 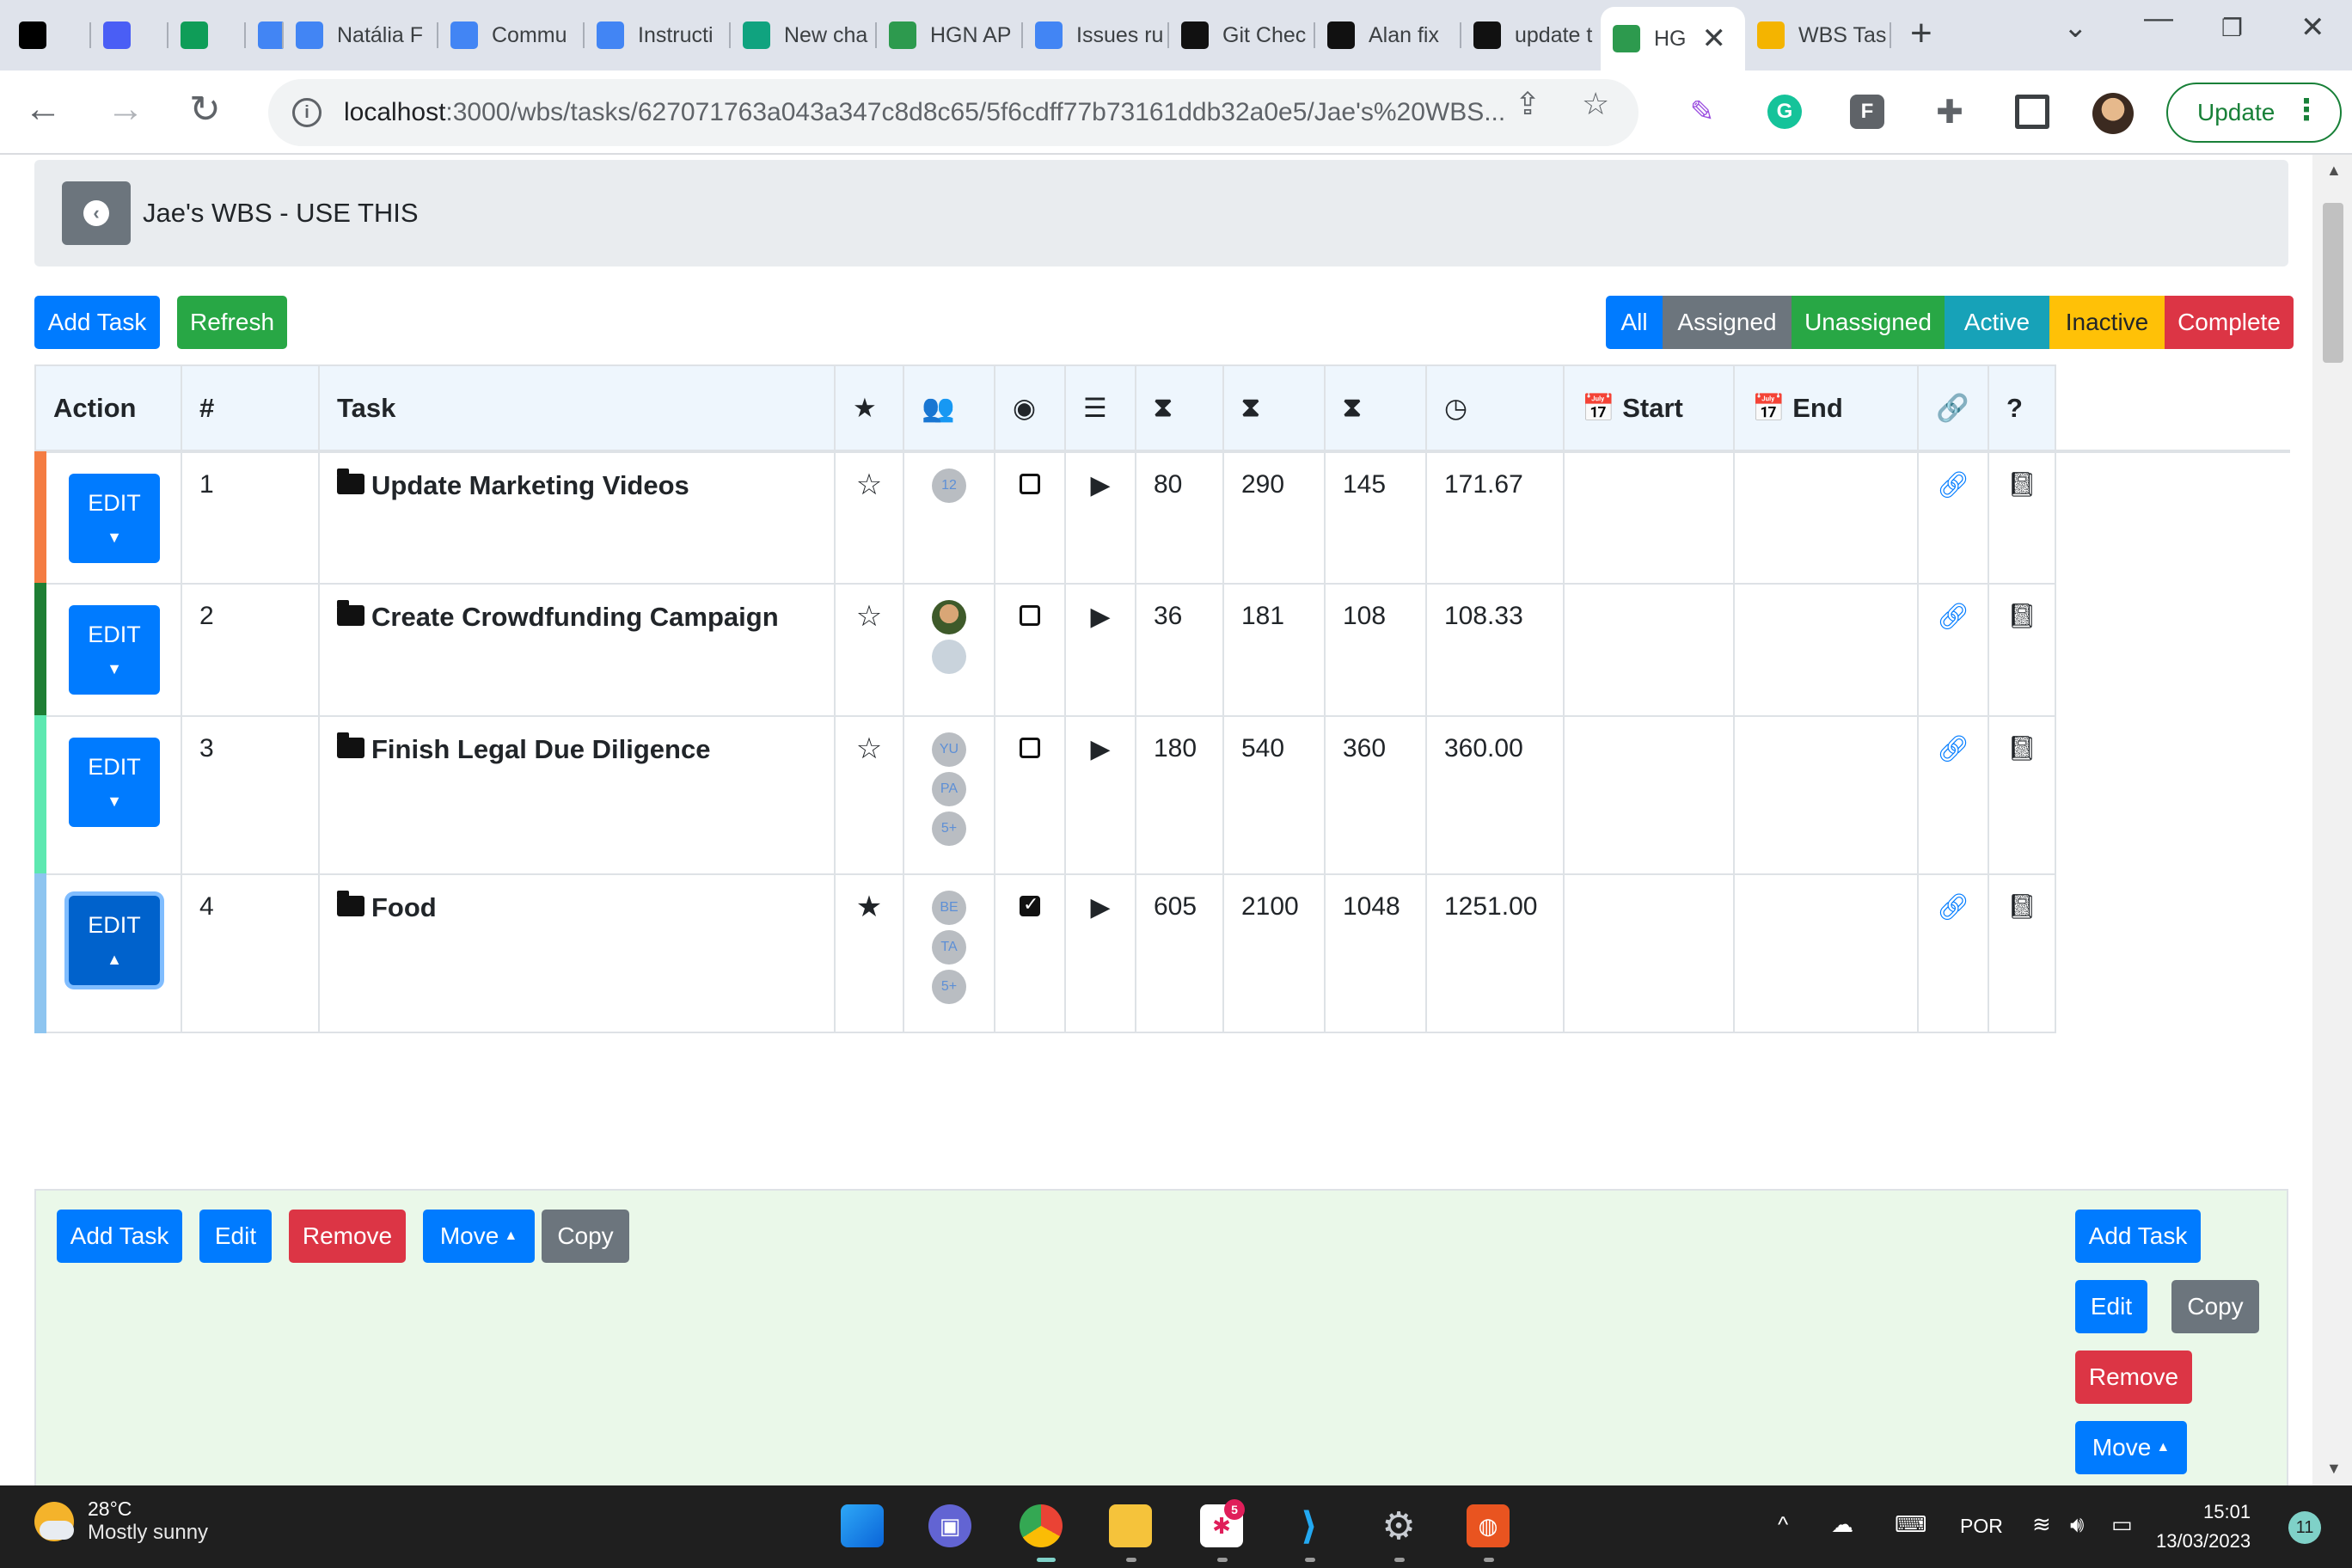 What do you see at coordinates (205, 110) in the screenshot?
I see `reload-icon: ↻` at bounding box center [205, 110].